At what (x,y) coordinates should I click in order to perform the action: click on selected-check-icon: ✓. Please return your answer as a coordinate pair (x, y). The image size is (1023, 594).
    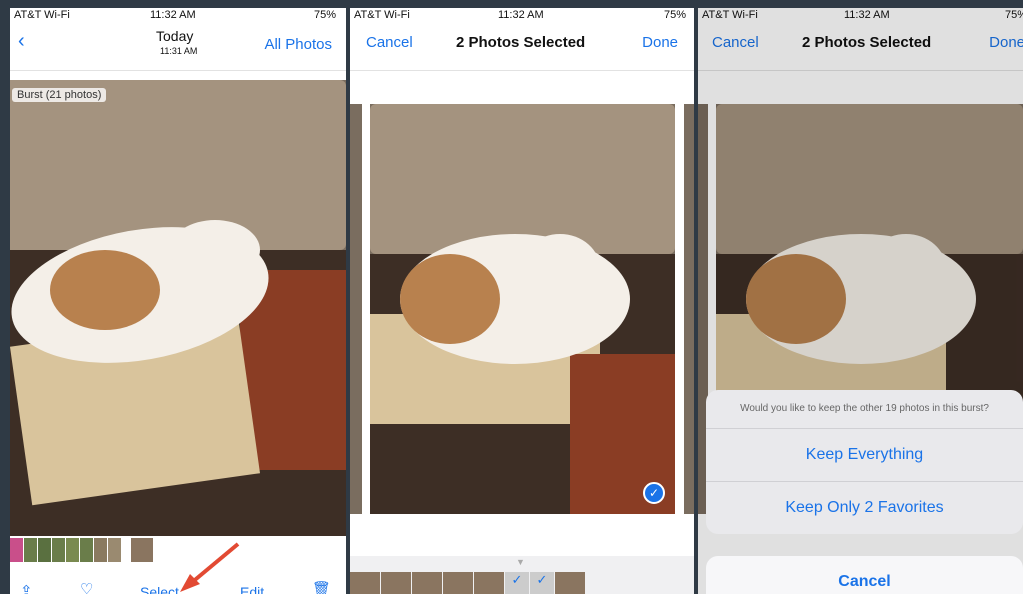
    Looking at the image, I should click on (654, 493).